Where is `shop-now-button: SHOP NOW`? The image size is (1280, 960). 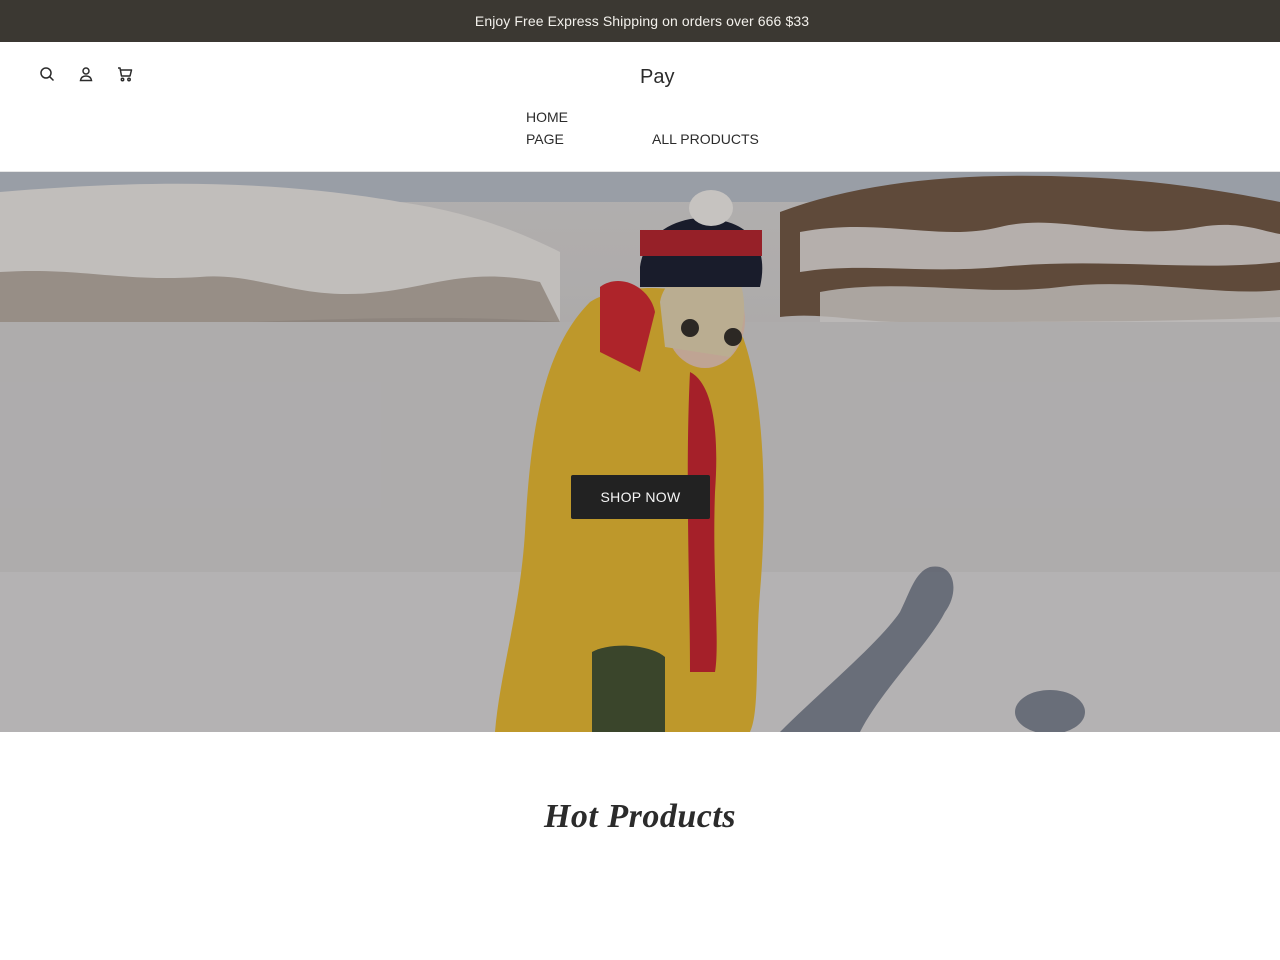
shop-now-button: SHOP NOW is located at coordinates (640, 497).